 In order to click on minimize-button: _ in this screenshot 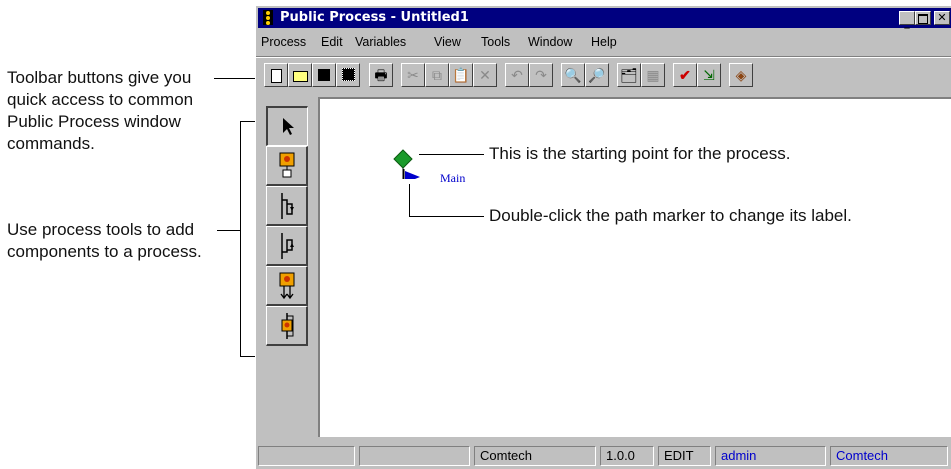, I will do `click(907, 20)`.